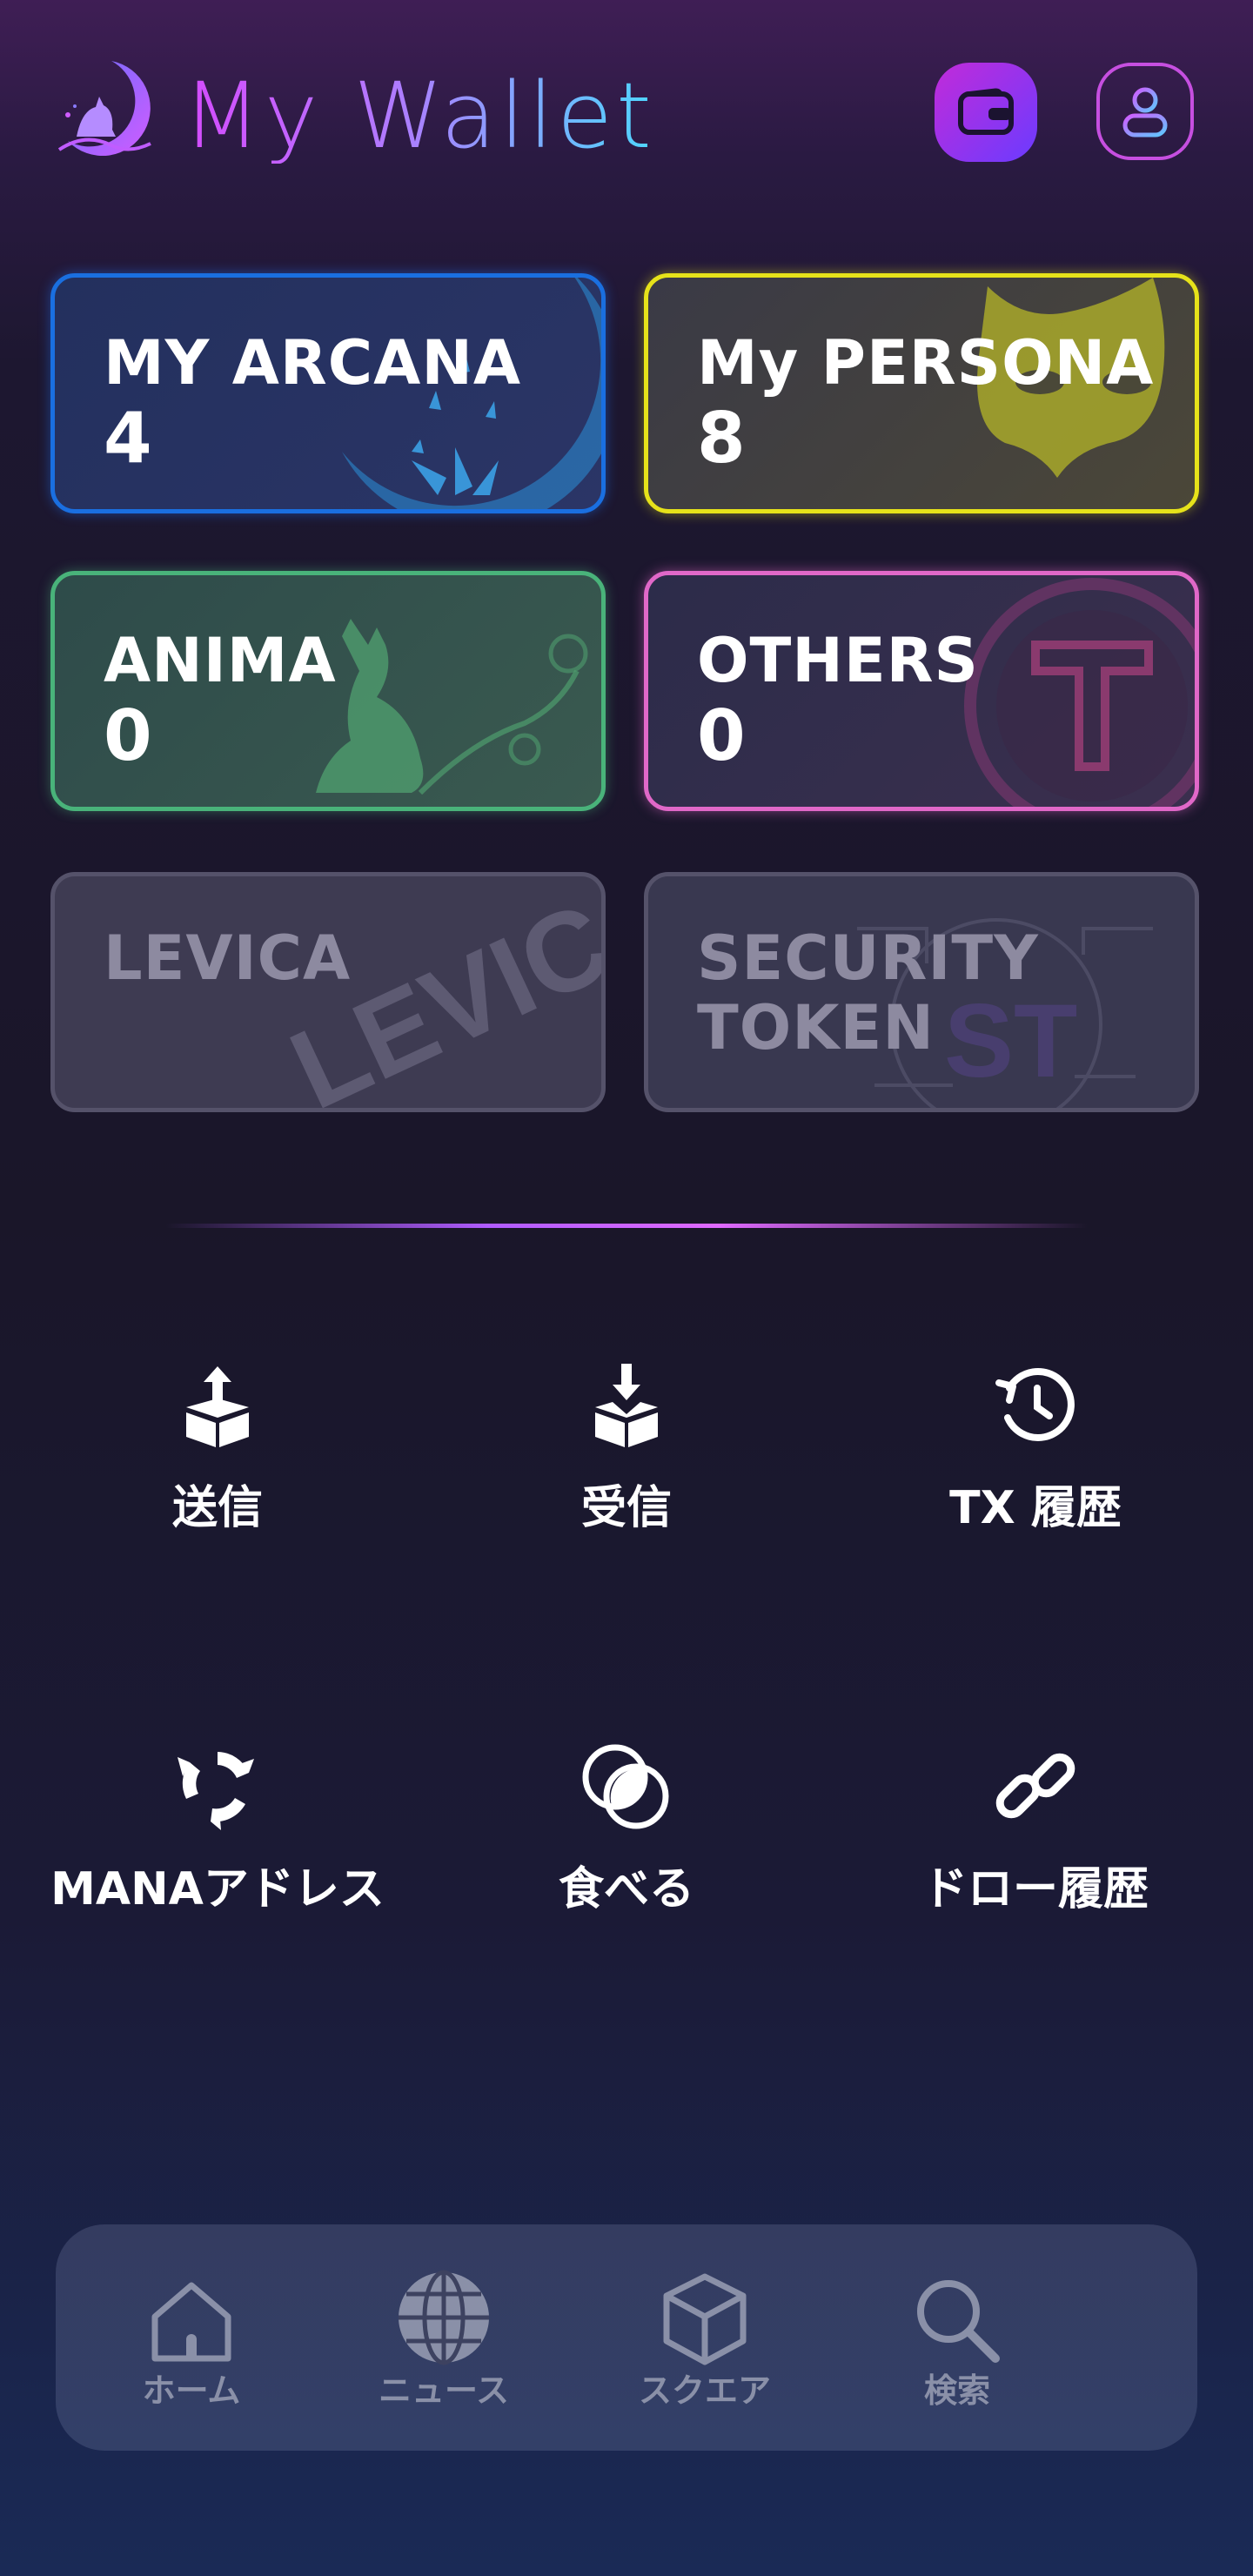 The image size is (1253, 2576). What do you see at coordinates (217, 1889) in the screenshot?
I see `action-label: MANAアドレス` at bounding box center [217, 1889].